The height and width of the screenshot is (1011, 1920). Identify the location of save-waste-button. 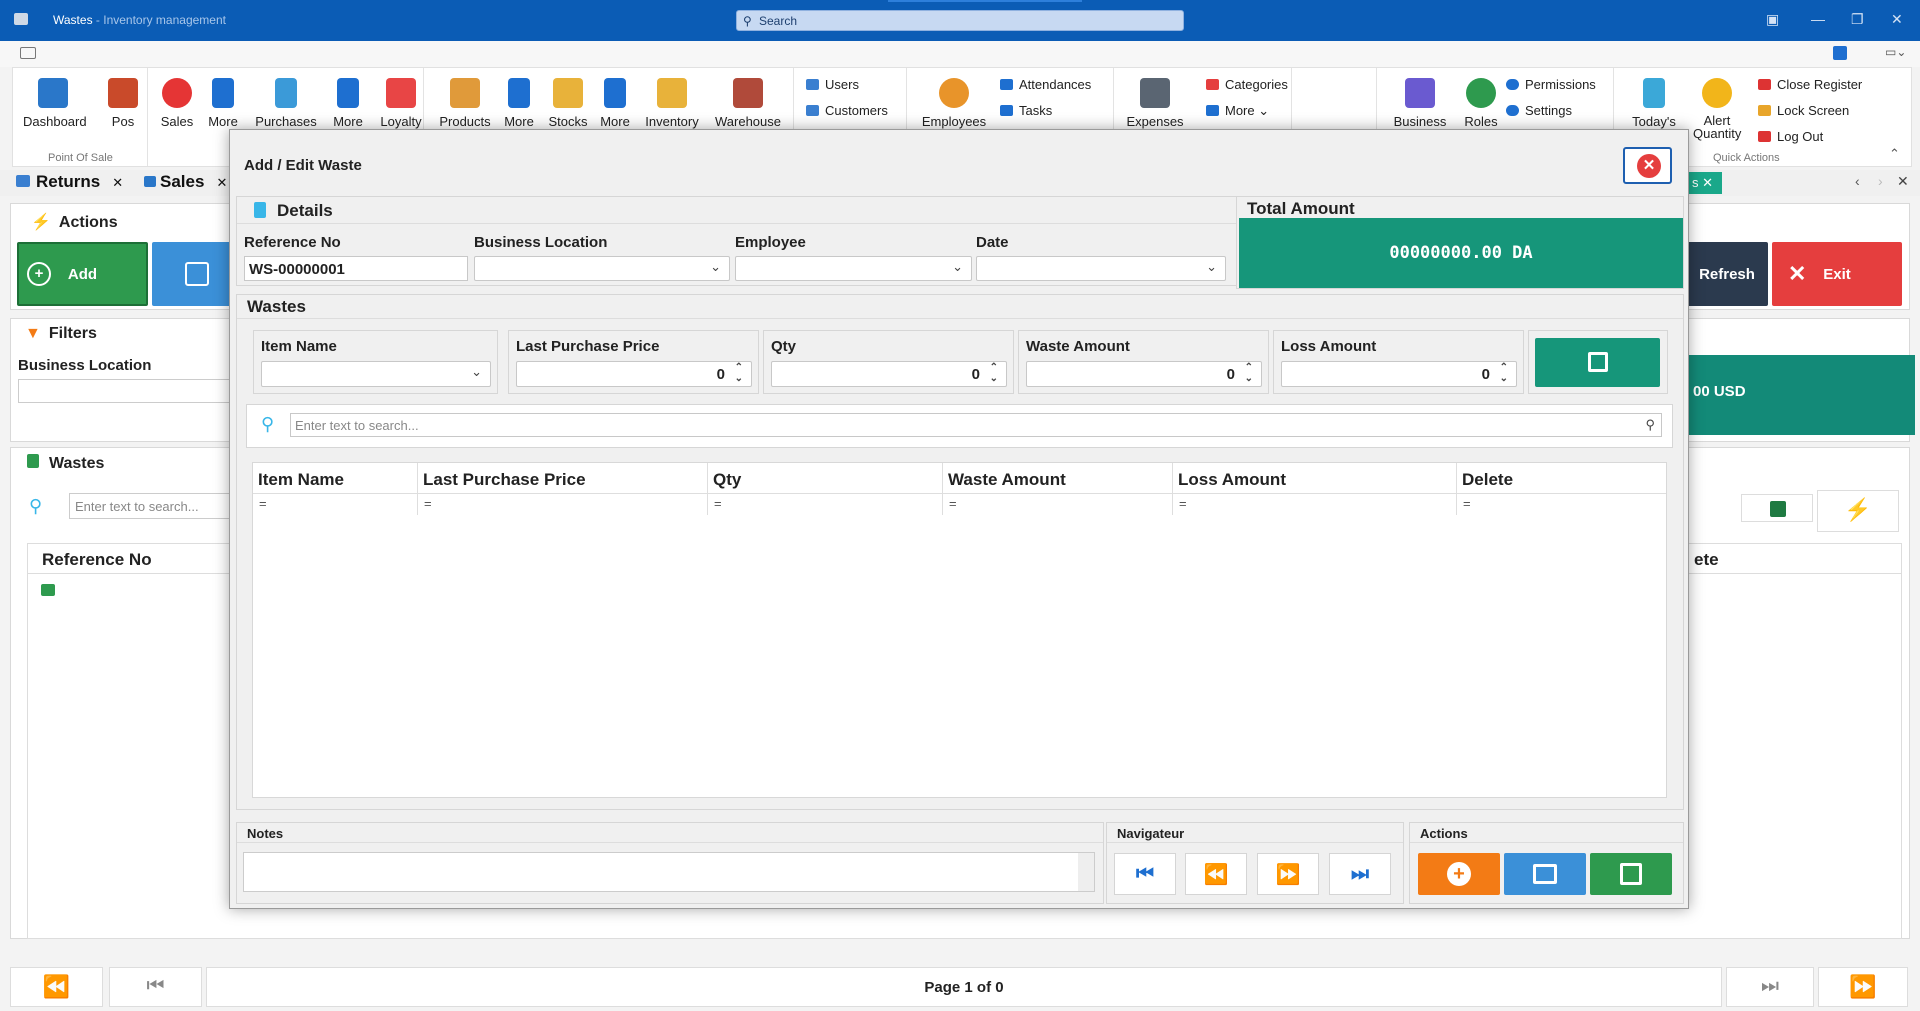
(1631, 874).